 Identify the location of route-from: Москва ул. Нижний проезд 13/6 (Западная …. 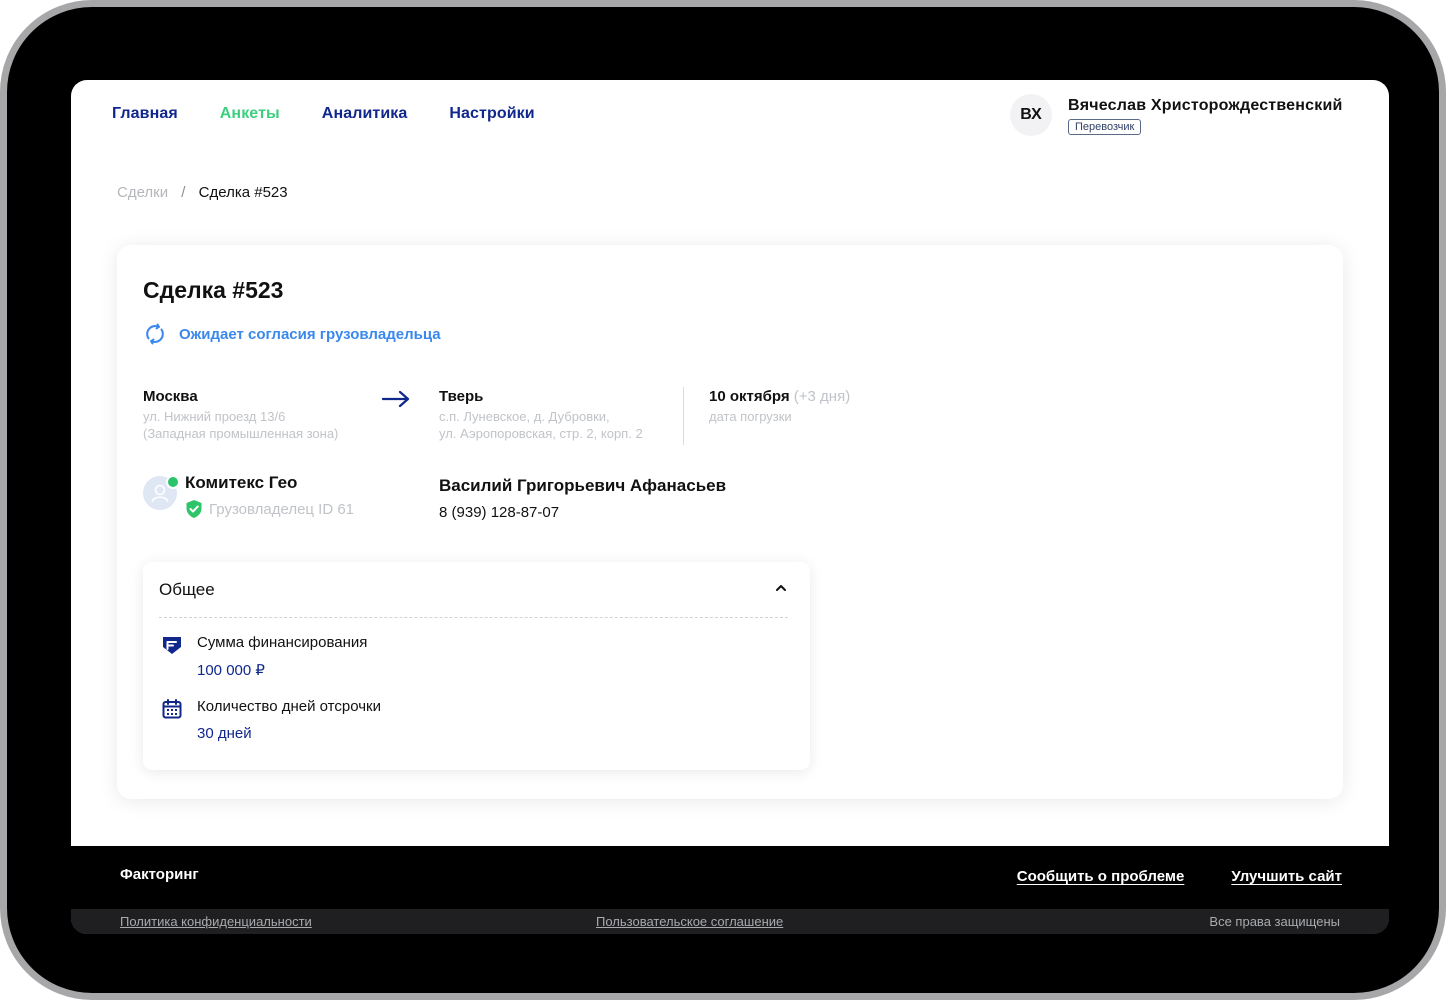
(240, 415).